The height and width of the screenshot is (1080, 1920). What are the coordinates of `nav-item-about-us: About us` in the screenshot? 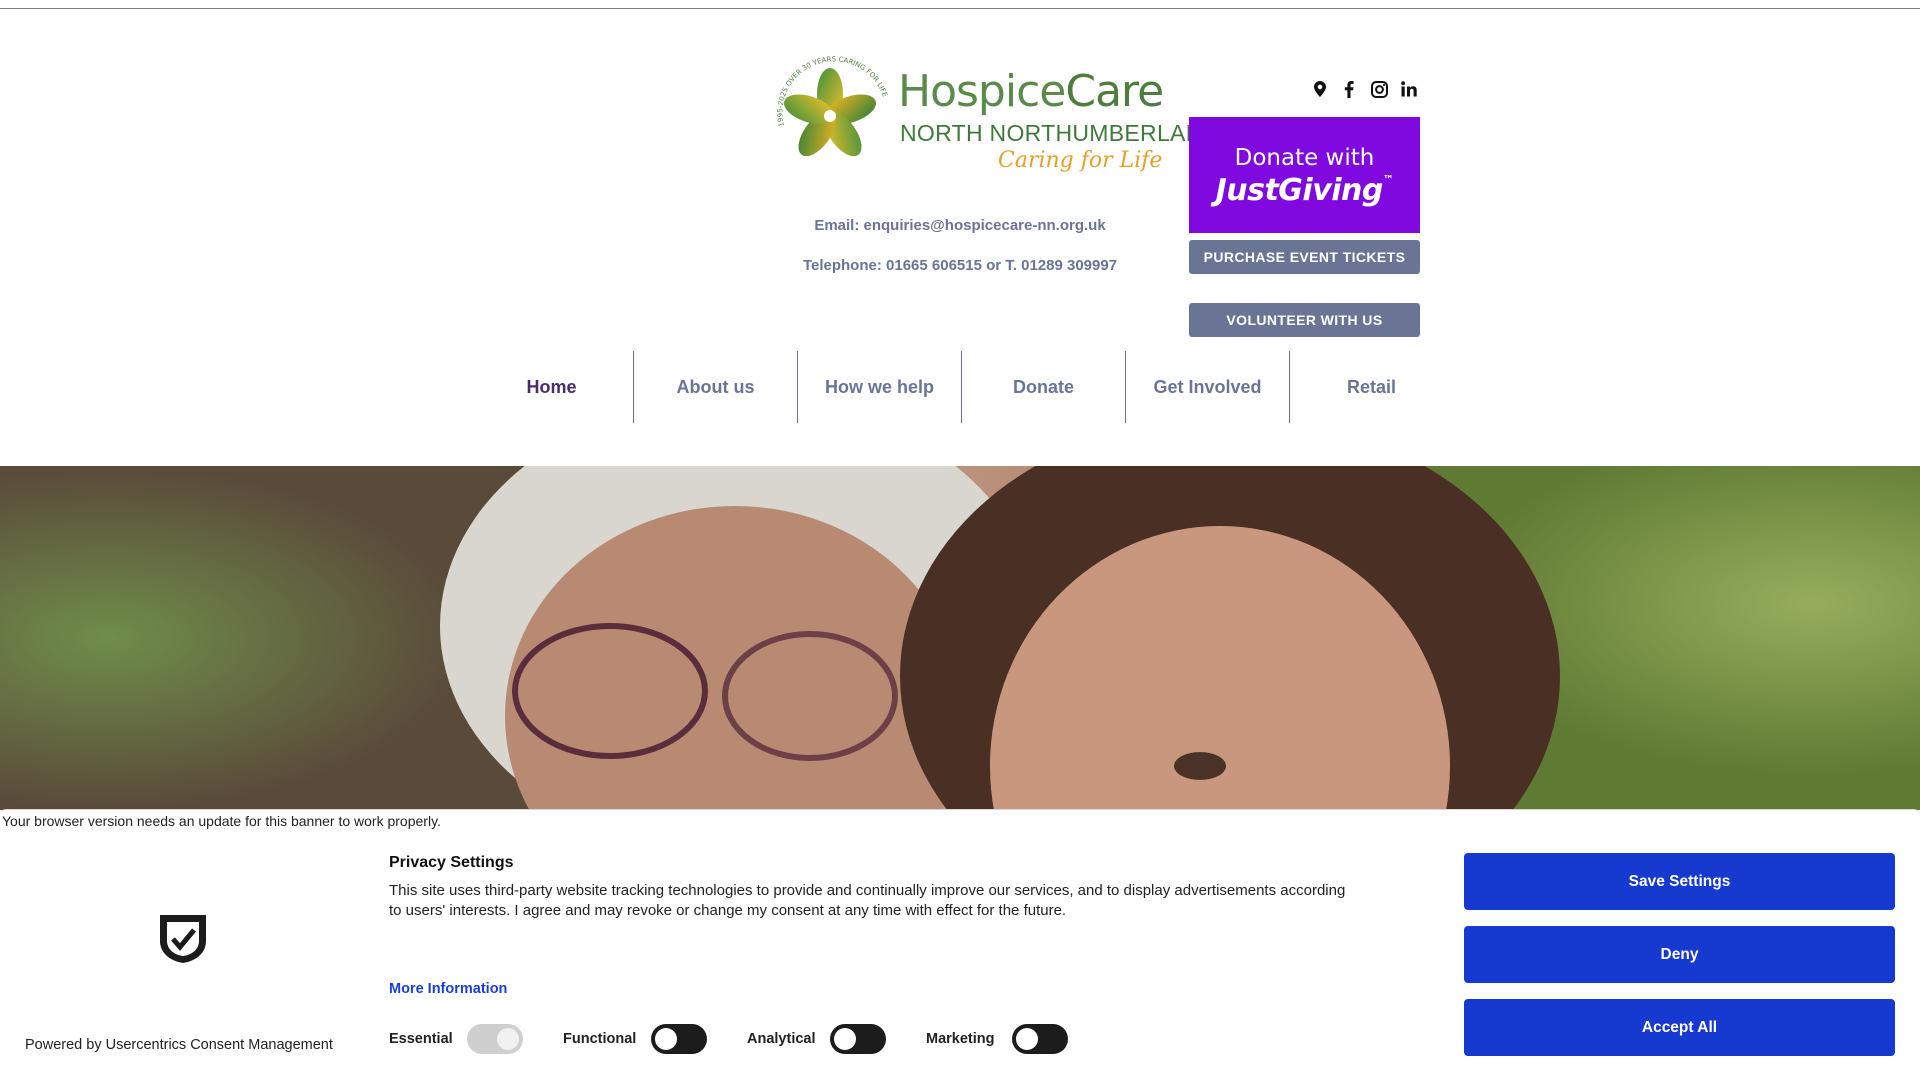 It's located at (715, 387).